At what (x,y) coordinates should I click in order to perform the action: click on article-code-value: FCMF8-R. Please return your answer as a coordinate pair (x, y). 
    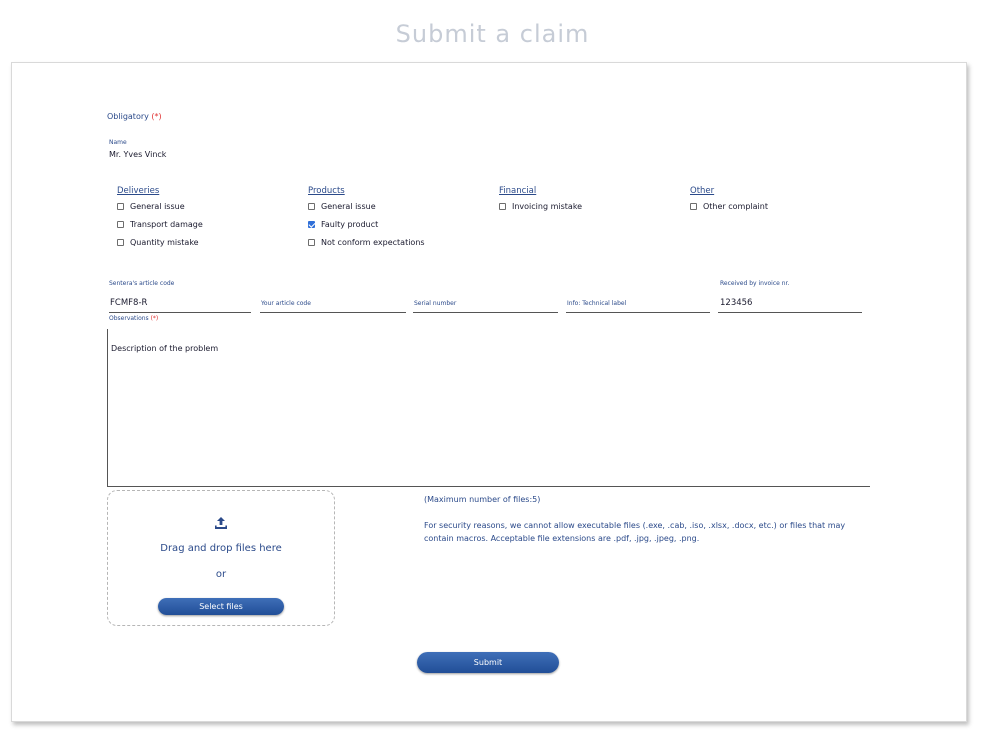
    Looking at the image, I should click on (129, 303).